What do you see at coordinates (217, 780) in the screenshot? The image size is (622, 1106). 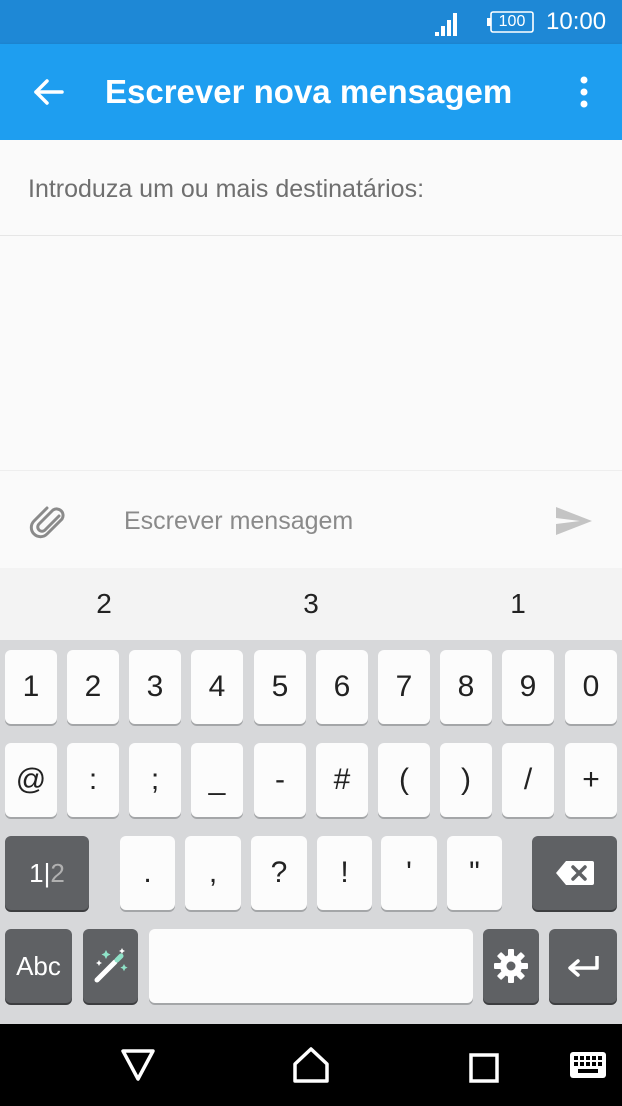 I see `key-underscore: _` at bounding box center [217, 780].